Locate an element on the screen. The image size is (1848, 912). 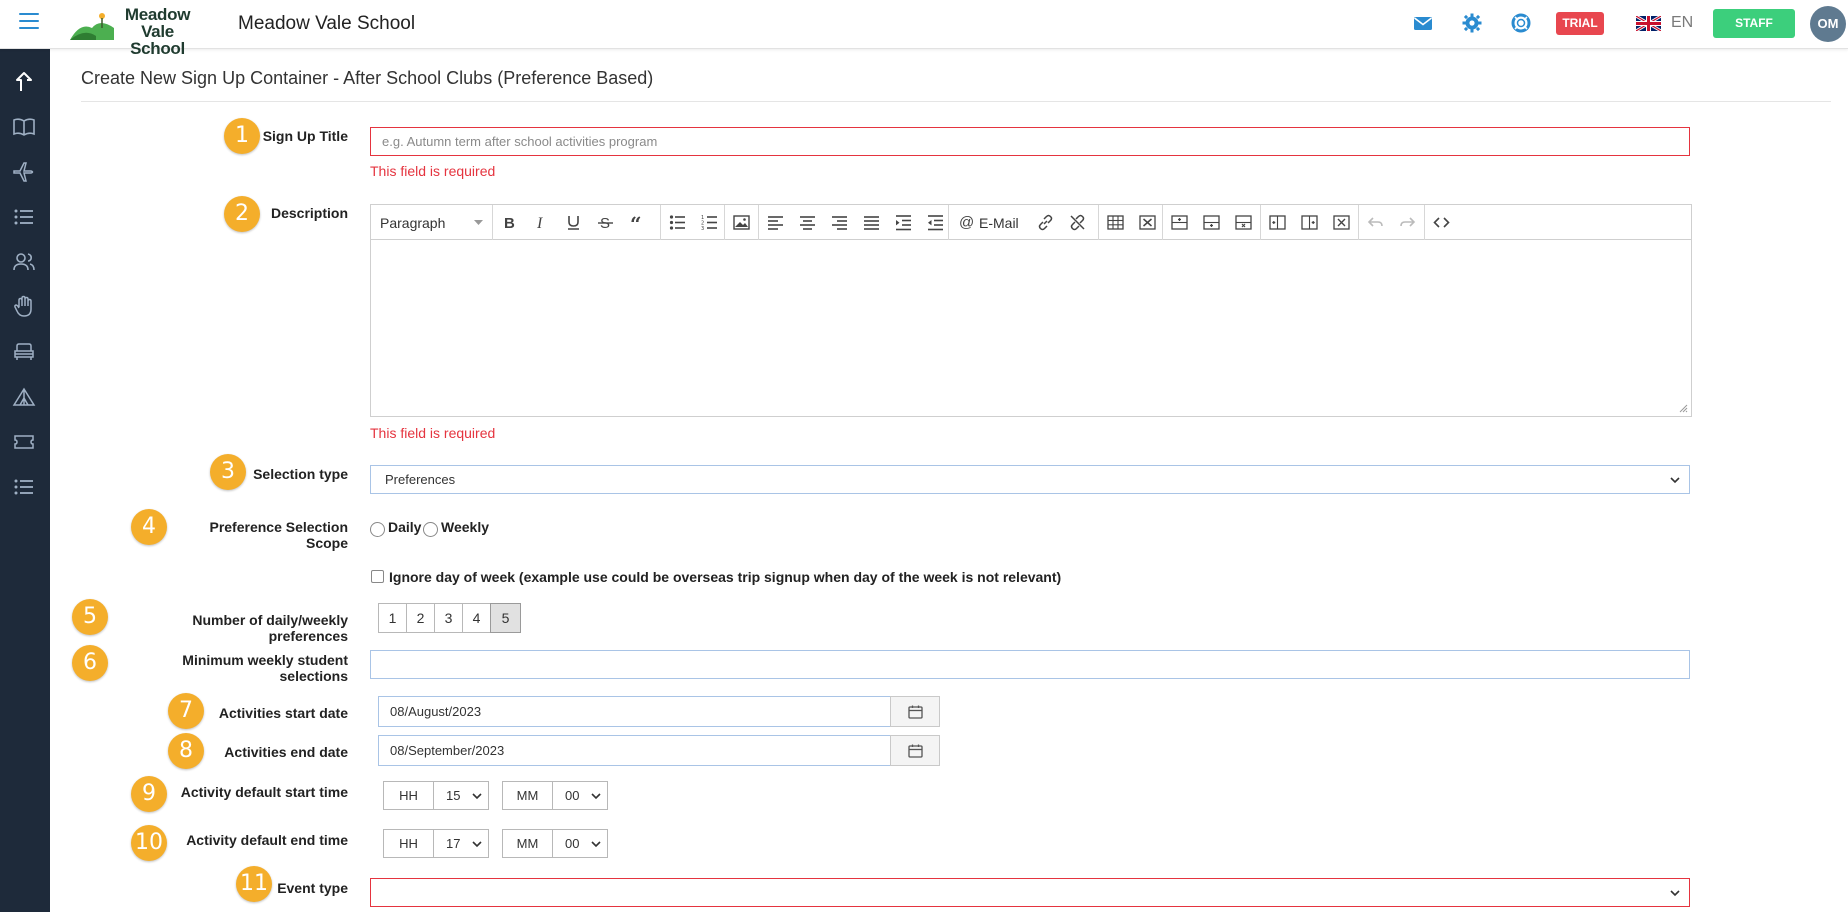
editor-content-area is located at coordinates (1031, 316).